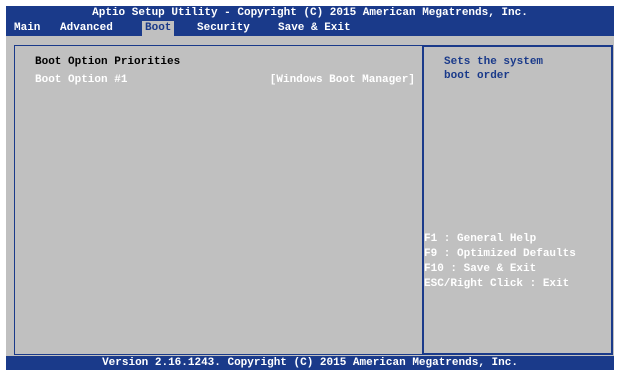 This screenshot has width=620, height=372. What do you see at coordinates (480, 239) in the screenshot?
I see `key-help: F1 : General Help` at bounding box center [480, 239].